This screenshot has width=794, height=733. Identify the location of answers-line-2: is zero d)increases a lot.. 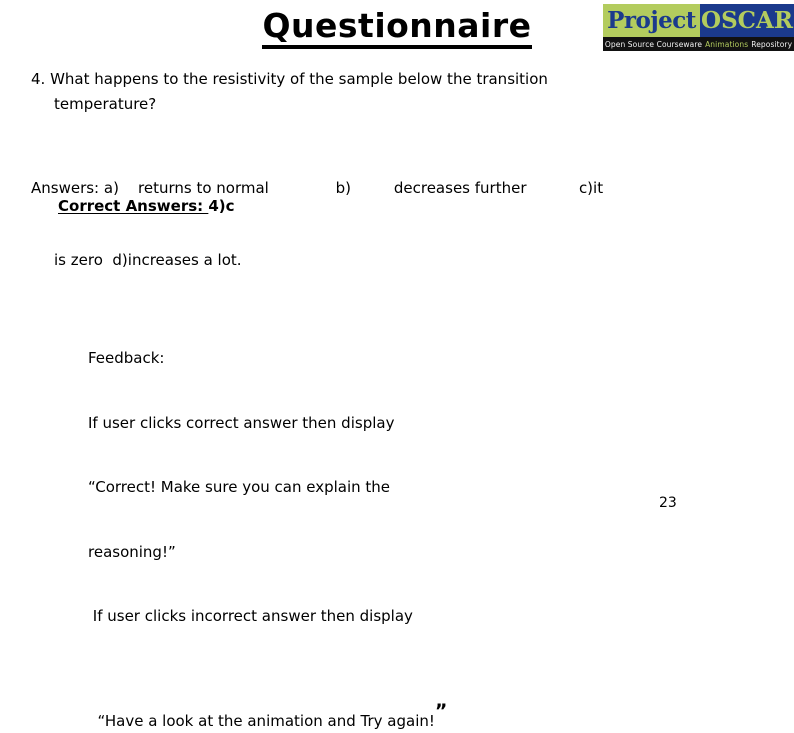
(148, 260).